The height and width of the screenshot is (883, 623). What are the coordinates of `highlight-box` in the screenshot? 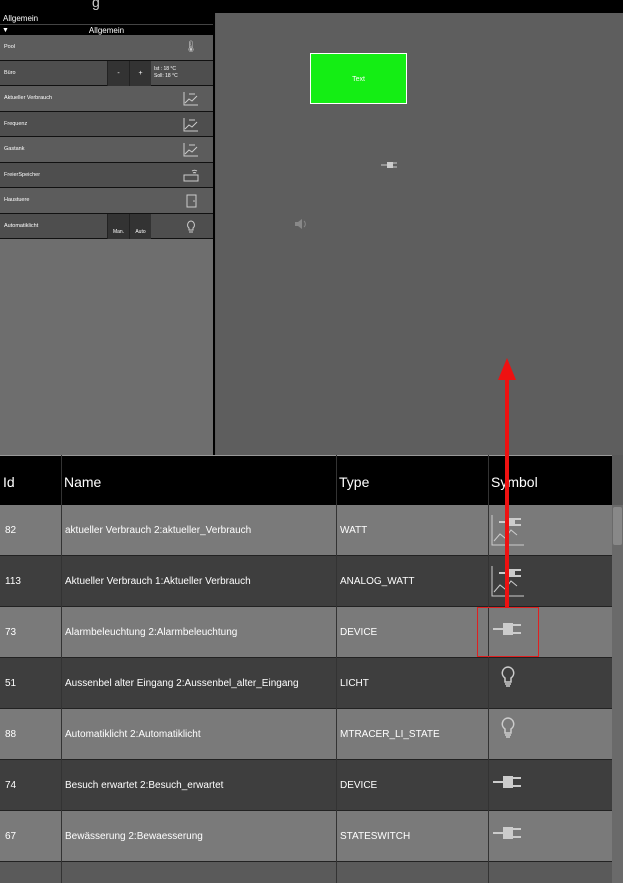 It's located at (508, 632).